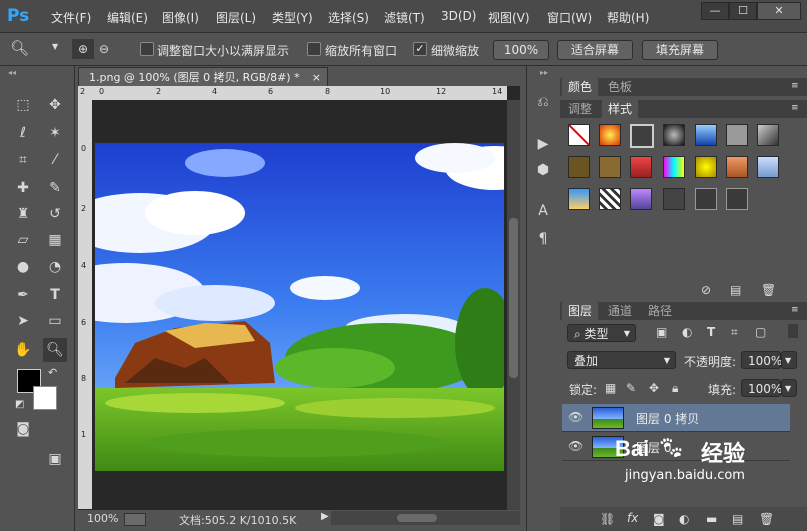 Image resolution: width=807 pixels, height=531 pixels. What do you see at coordinates (85, 304) in the screenshot?
I see `vertical-ruler: 0 2 4 6 8 1` at bounding box center [85, 304].